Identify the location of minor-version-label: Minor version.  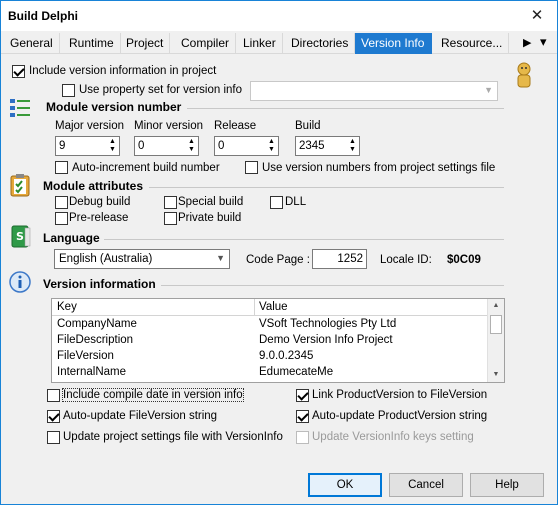
(169, 126).